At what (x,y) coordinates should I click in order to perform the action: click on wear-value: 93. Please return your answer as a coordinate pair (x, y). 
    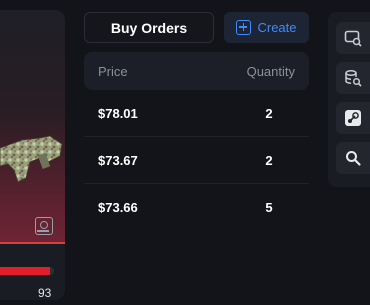
    Looking at the image, I should click on (45, 293).